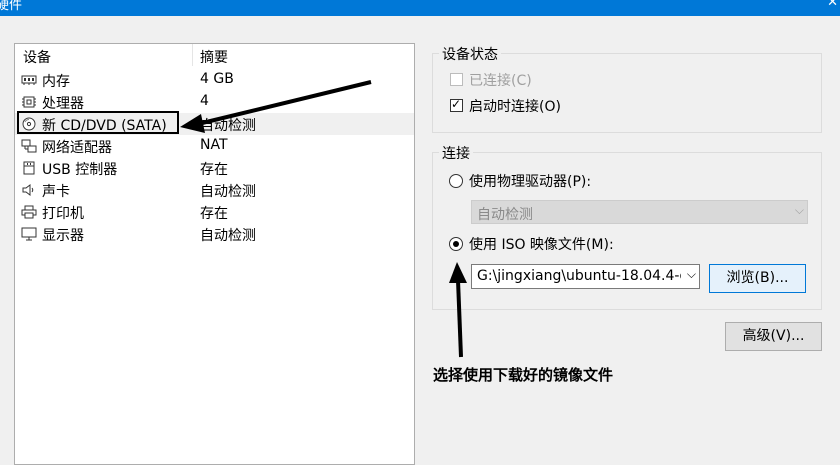 This screenshot has height=465, width=840. Describe the element at coordinates (192, 123) in the screenshot. I see `arrowhead-left-icon` at that location.